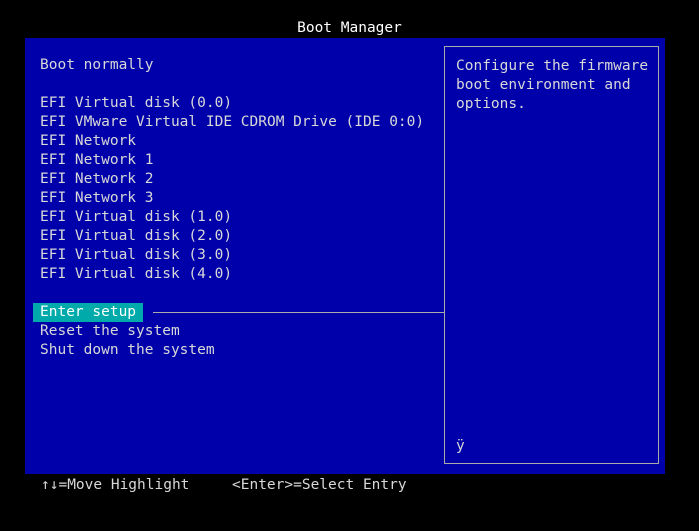  I want to click on menu-item-shut-down-system: Shut down the system, so click(127, 350).